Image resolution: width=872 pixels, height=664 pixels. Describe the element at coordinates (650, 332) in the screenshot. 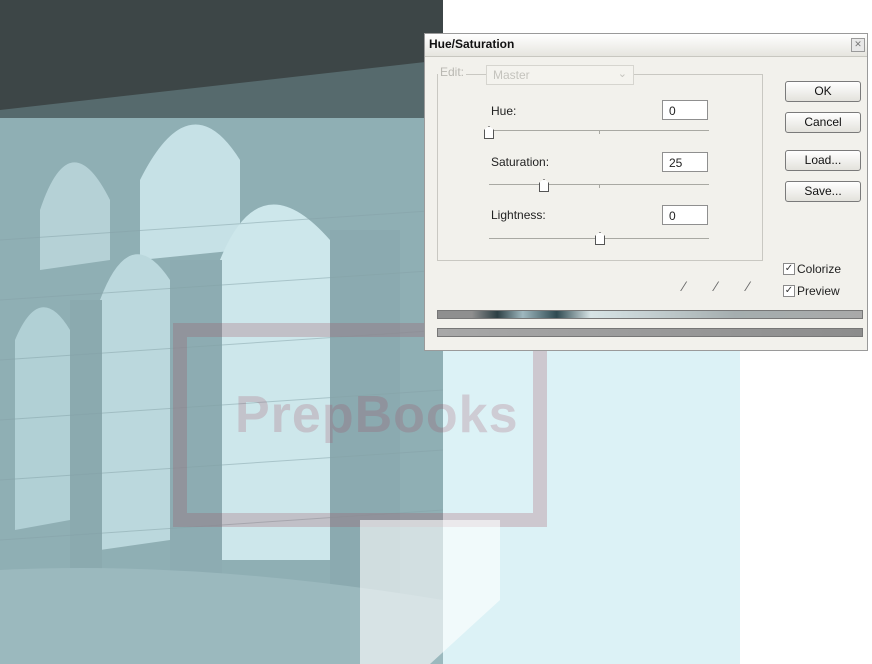

I see `source-color-bar` at that location.